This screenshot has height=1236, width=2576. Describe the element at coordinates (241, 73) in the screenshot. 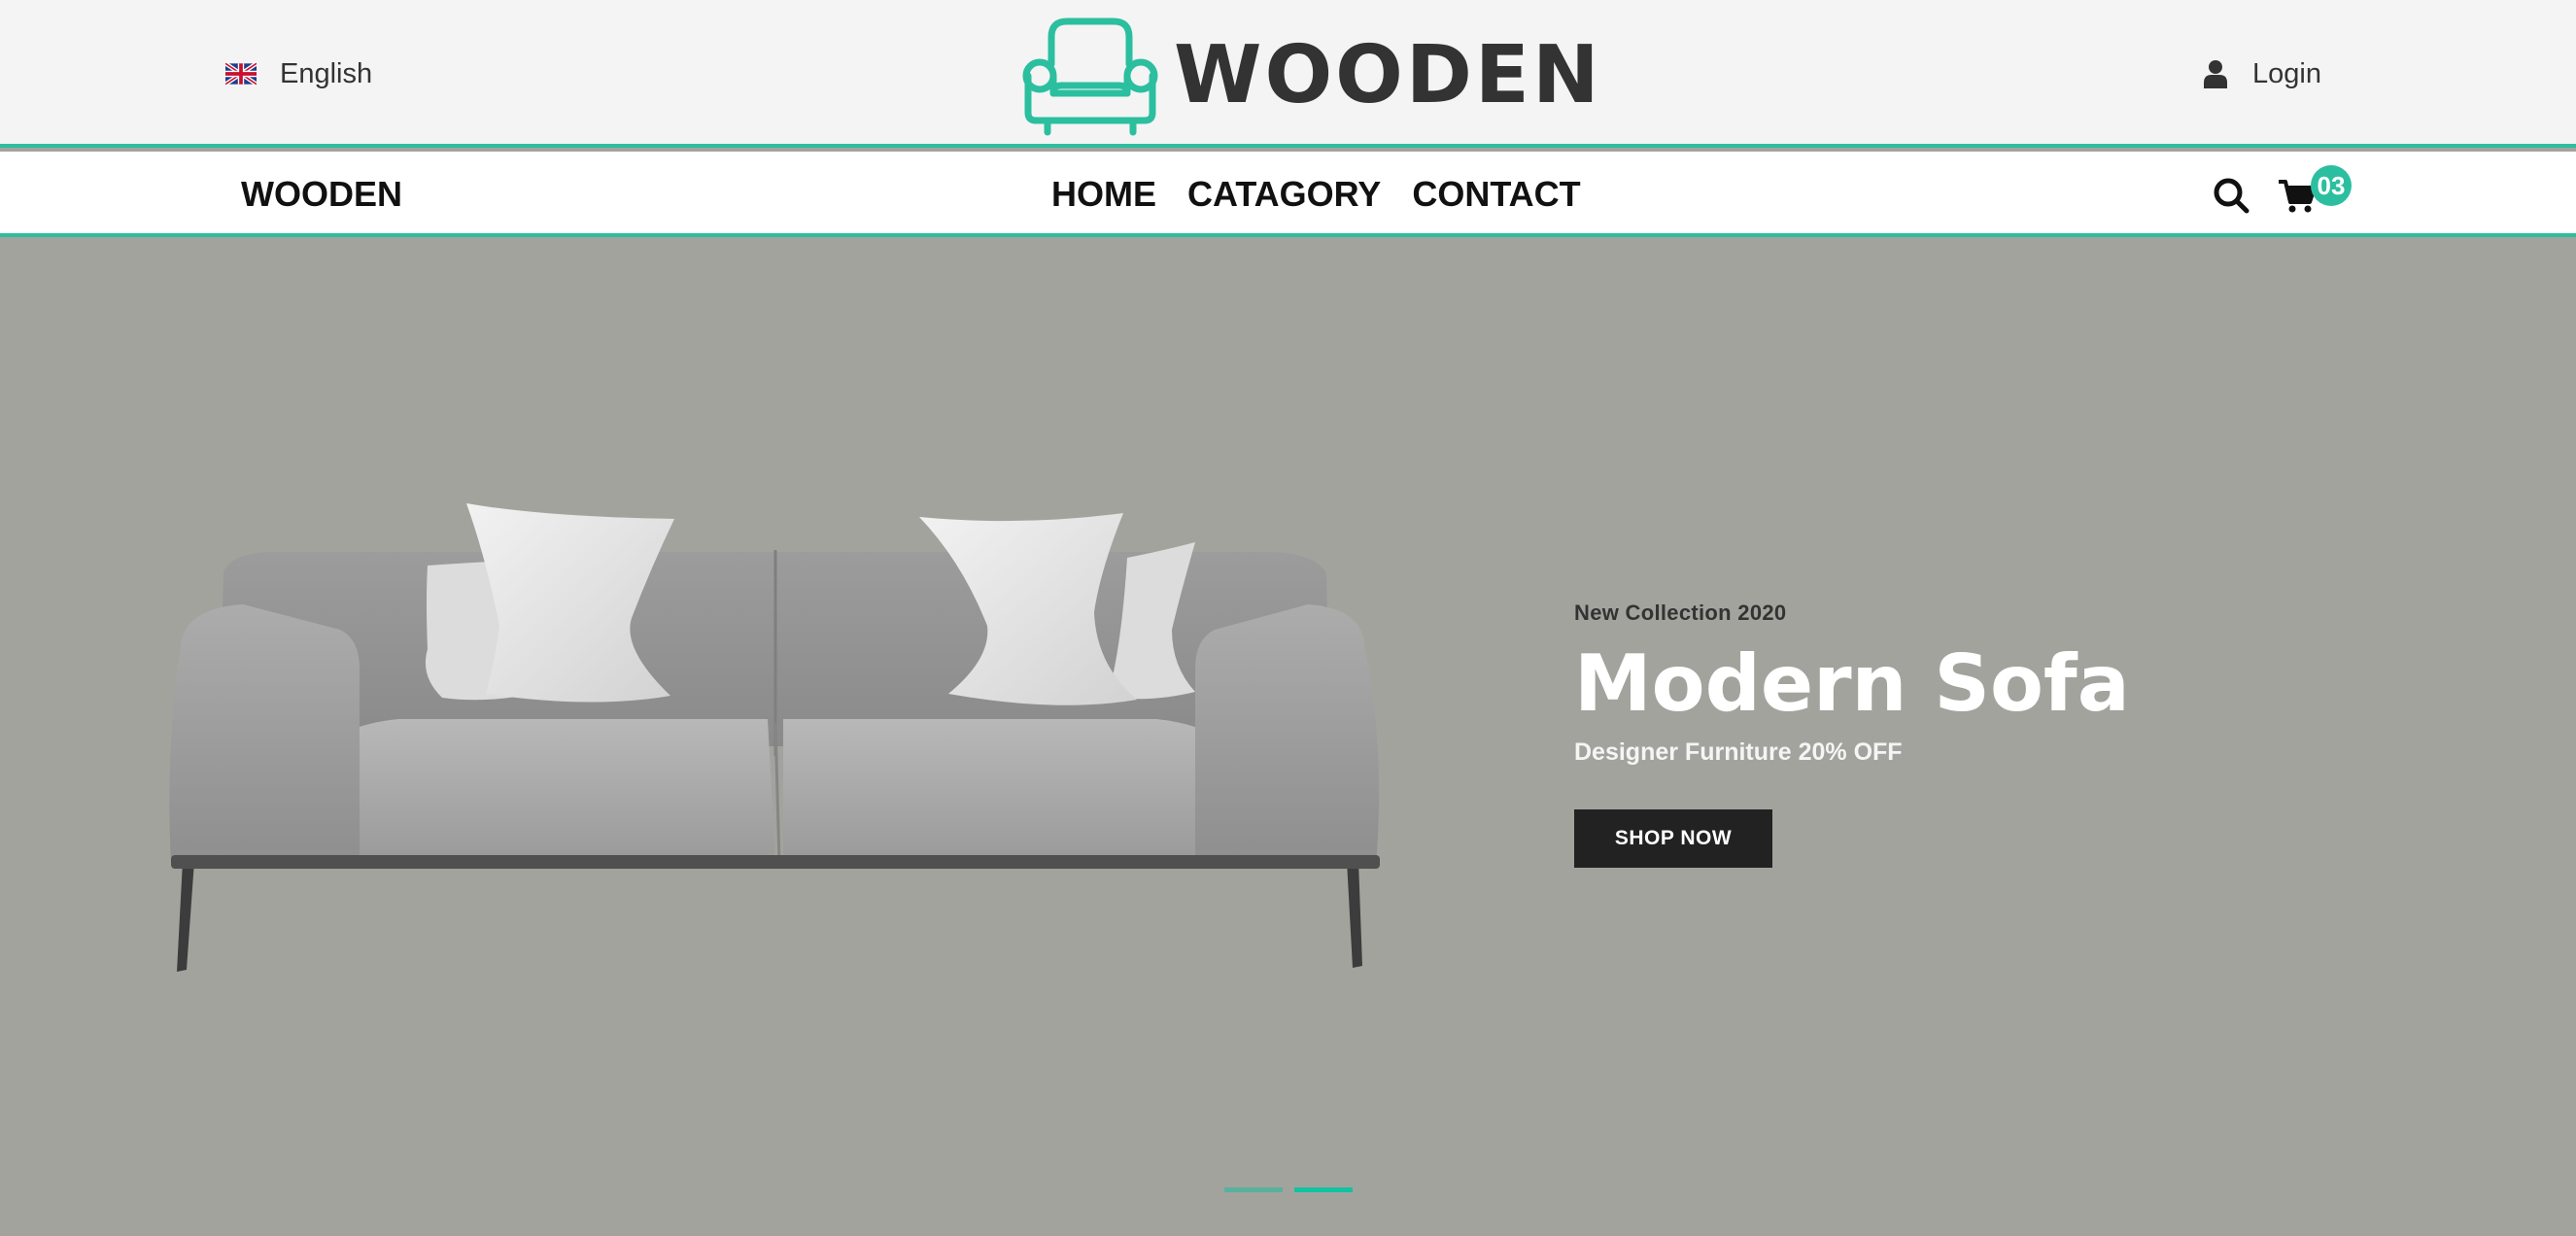

I see `uk-flag-icon` at that location.